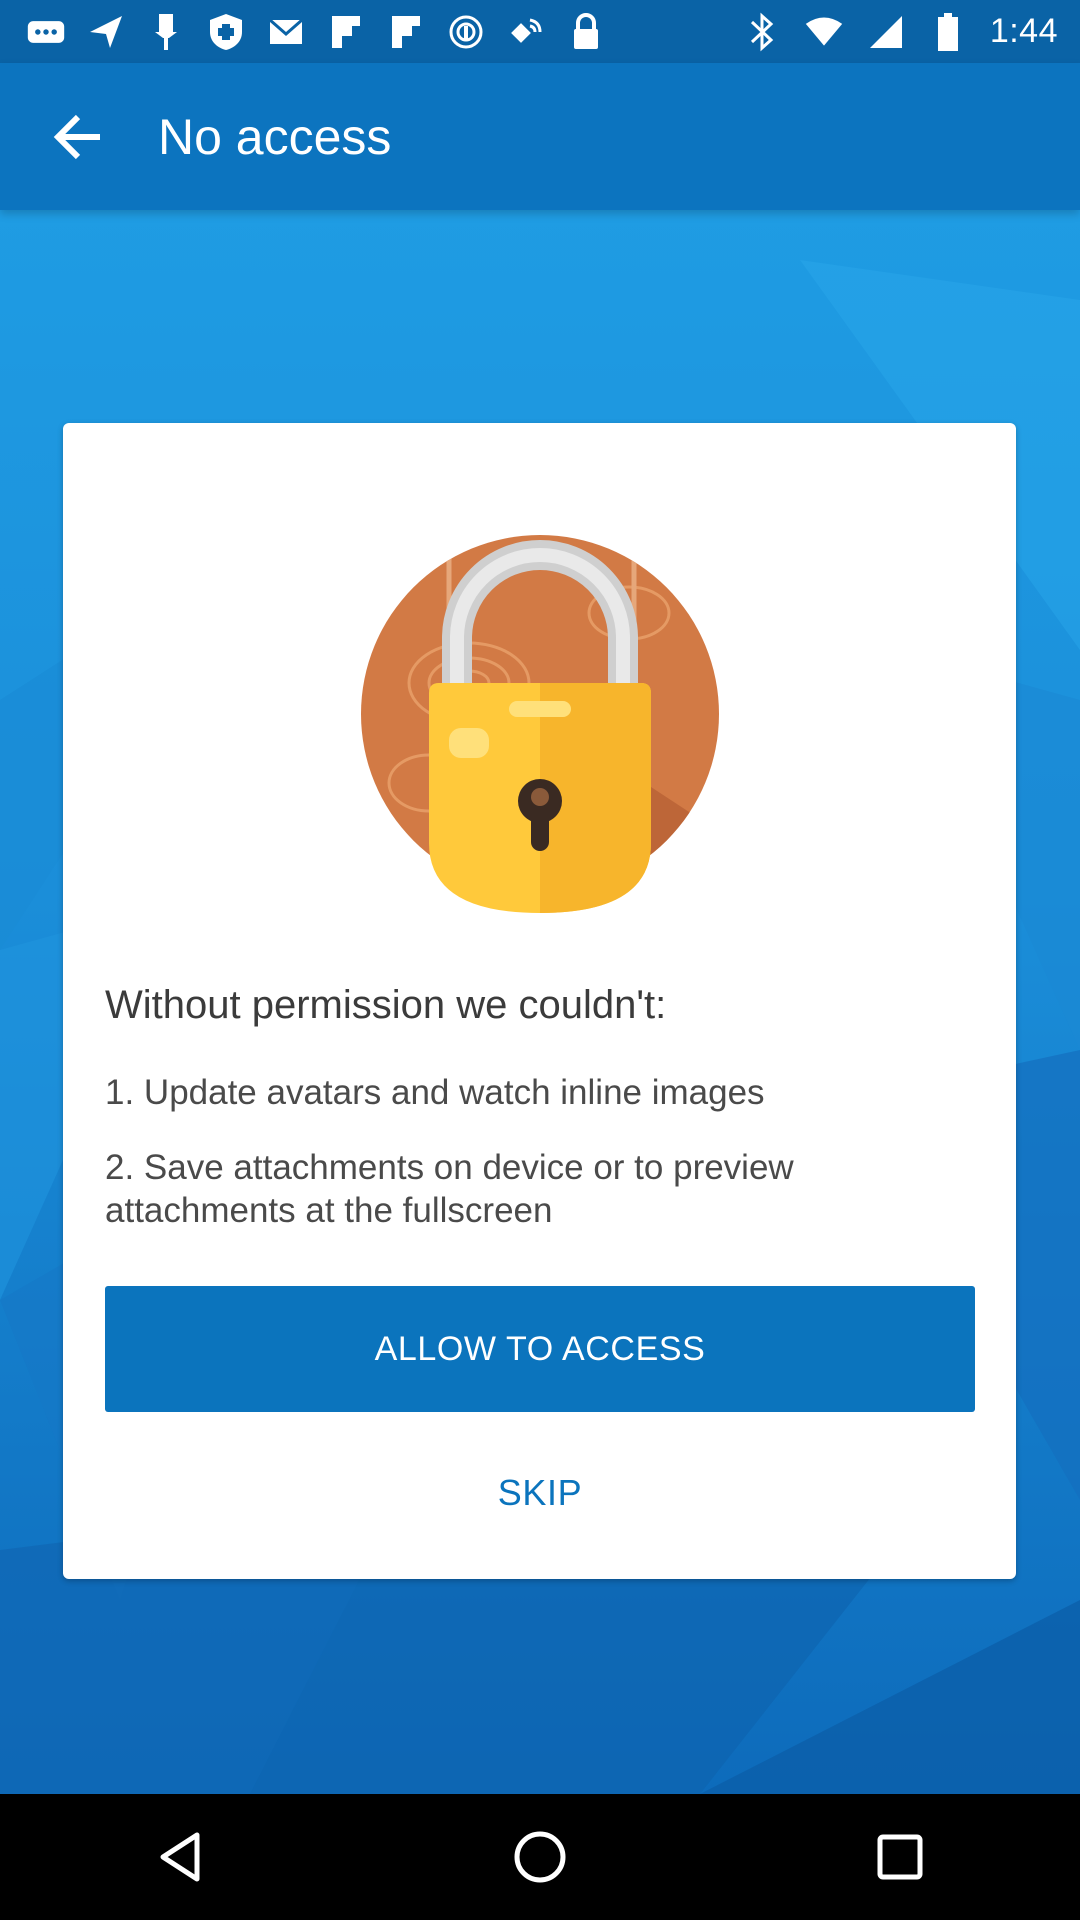 Image resolution: width=1080 pixels, height=1920 pixels. I want to click on permission-heading: Without permission we couldn't:, so click(386, 1005).